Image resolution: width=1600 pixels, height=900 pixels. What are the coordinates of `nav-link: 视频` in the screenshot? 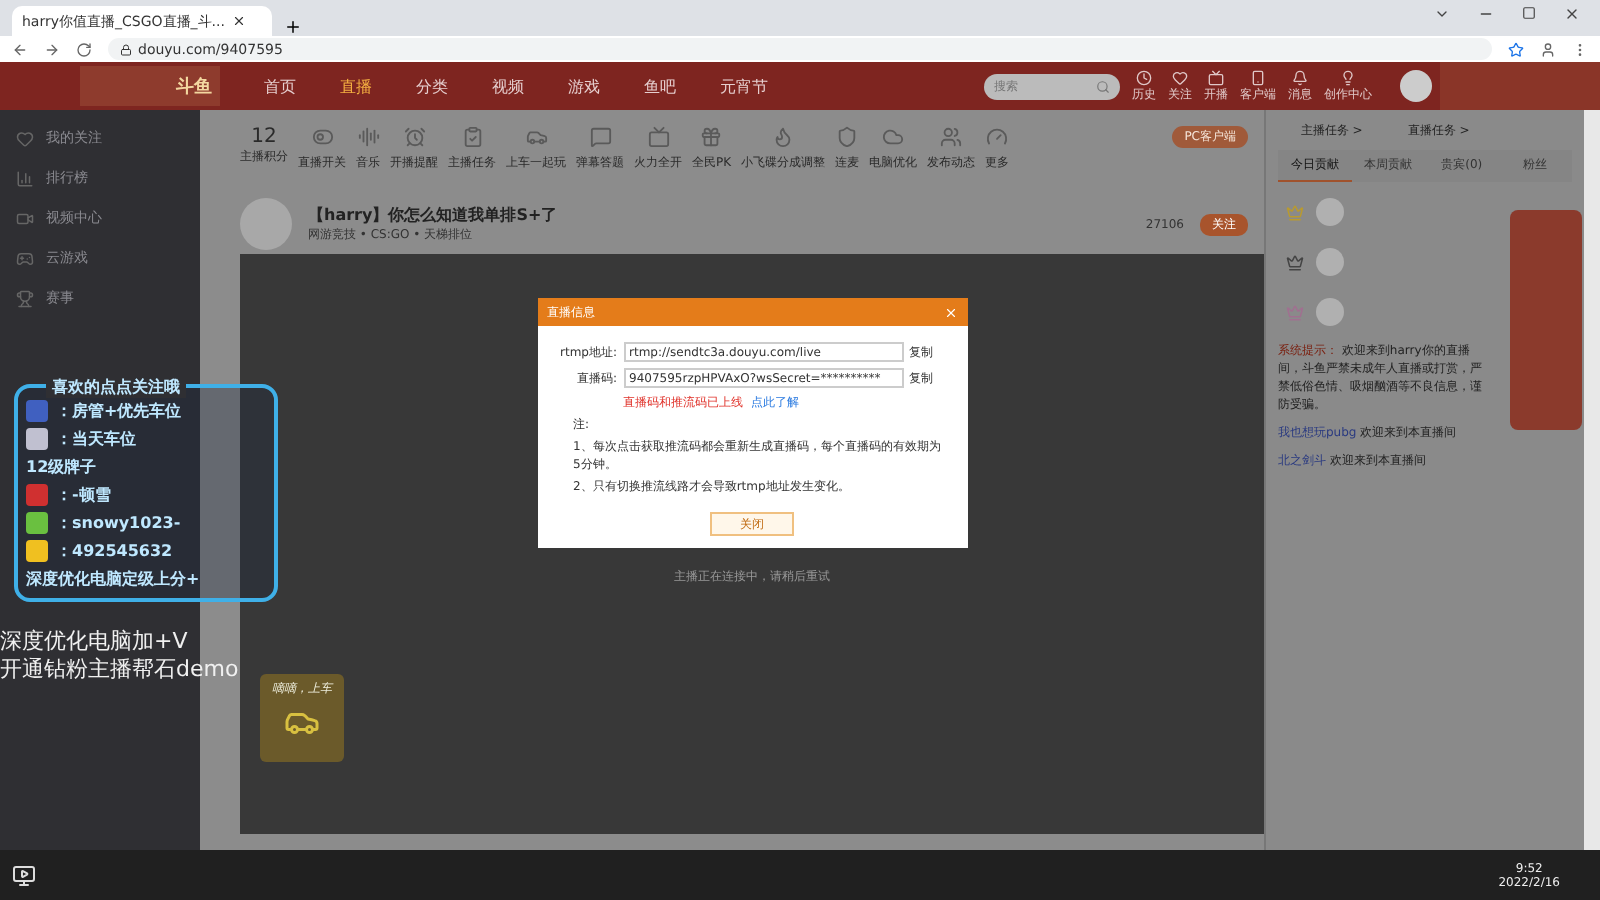 It's located at (508, 86).